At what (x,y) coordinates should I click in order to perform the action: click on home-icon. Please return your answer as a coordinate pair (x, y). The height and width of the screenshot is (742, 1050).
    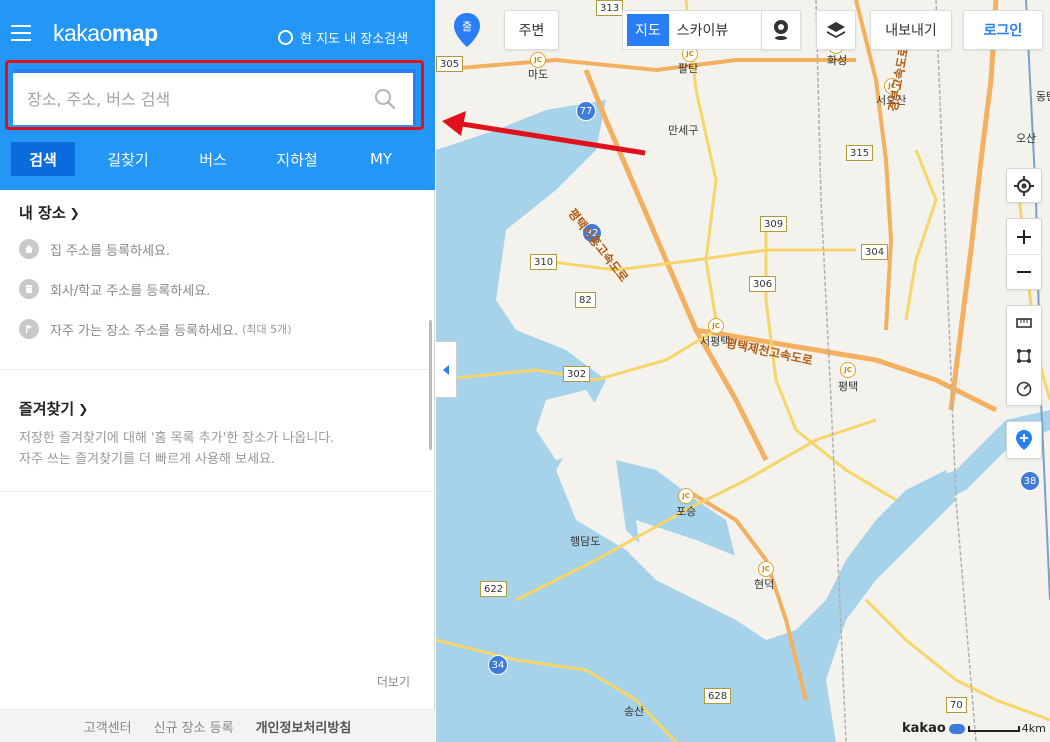
    Looking at the image, I should click on (29, 249).